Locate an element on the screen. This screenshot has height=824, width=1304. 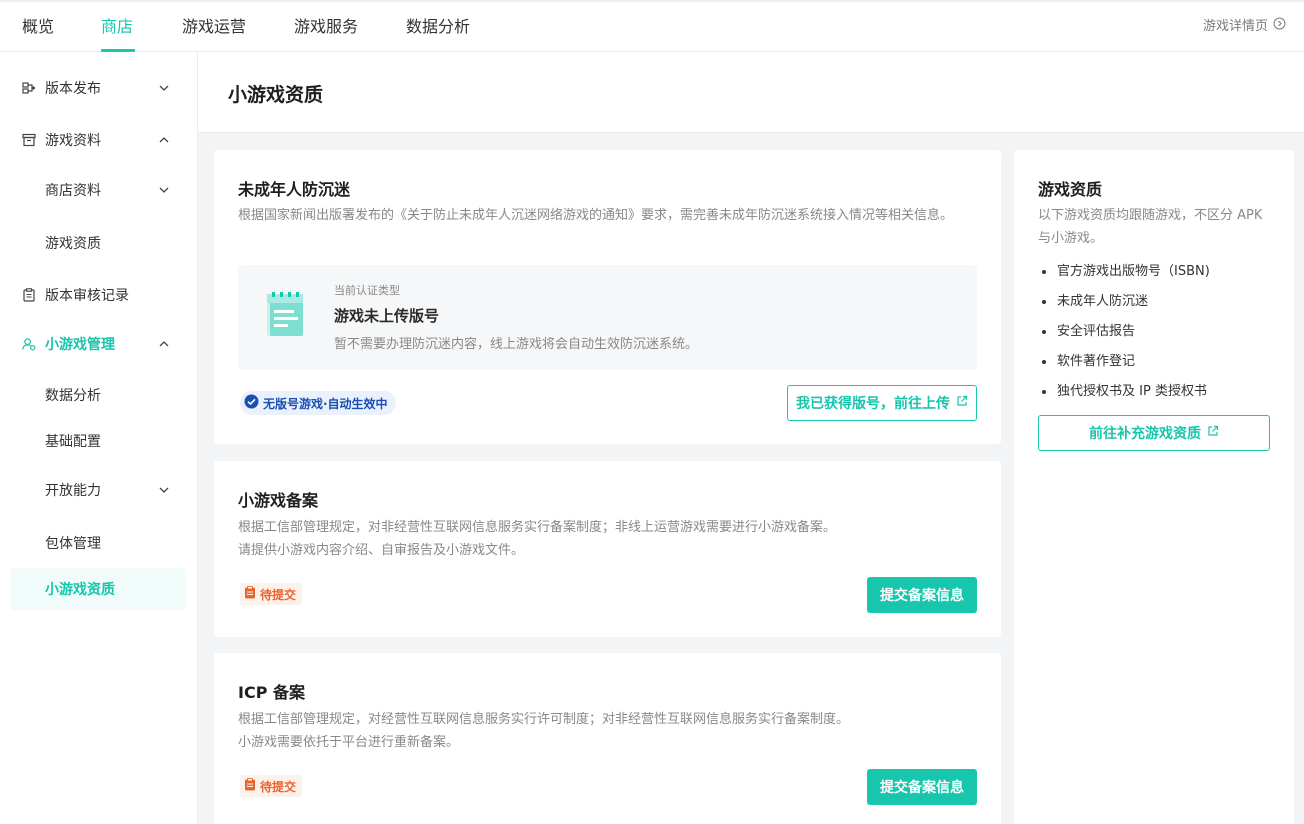
tab-game-service: 游戏服务 is located at coordinates (326, 27).